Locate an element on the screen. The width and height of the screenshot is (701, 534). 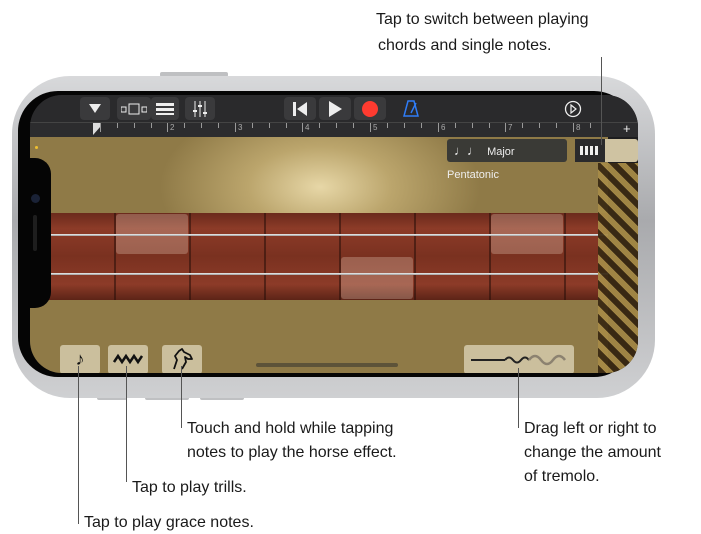
chord-notes-switch is located at coordinates (606, 150).